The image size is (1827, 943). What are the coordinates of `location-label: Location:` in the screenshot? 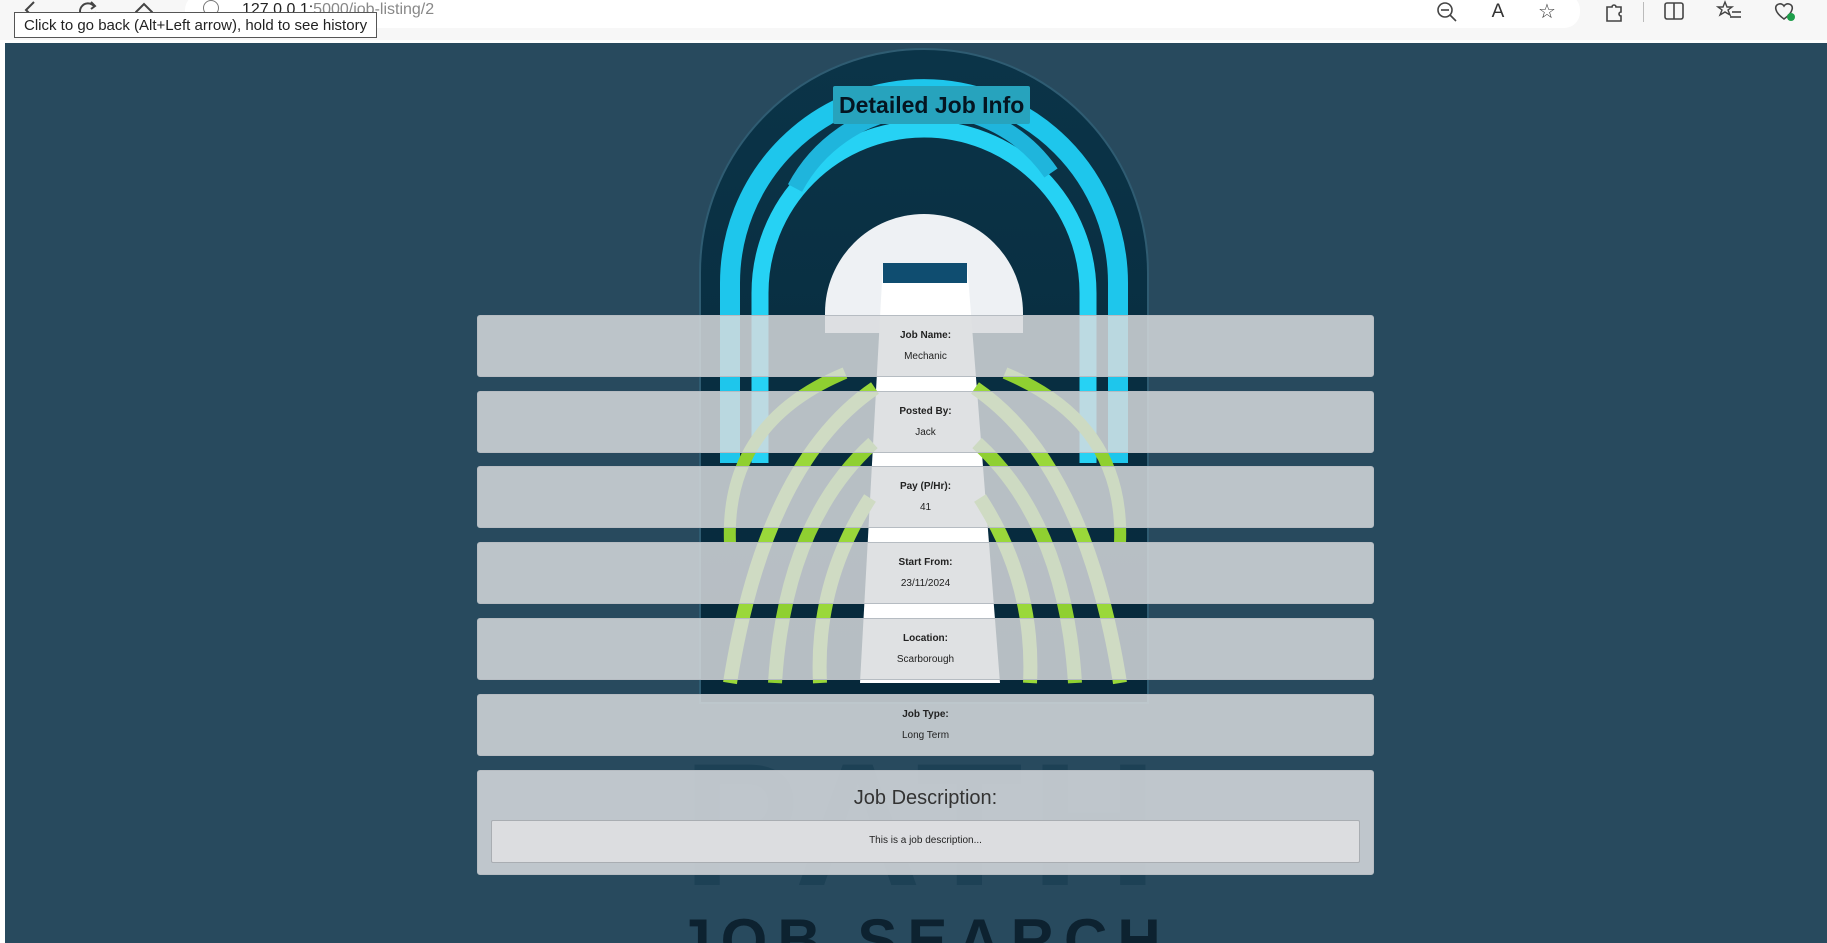 It's located at (925, 638).